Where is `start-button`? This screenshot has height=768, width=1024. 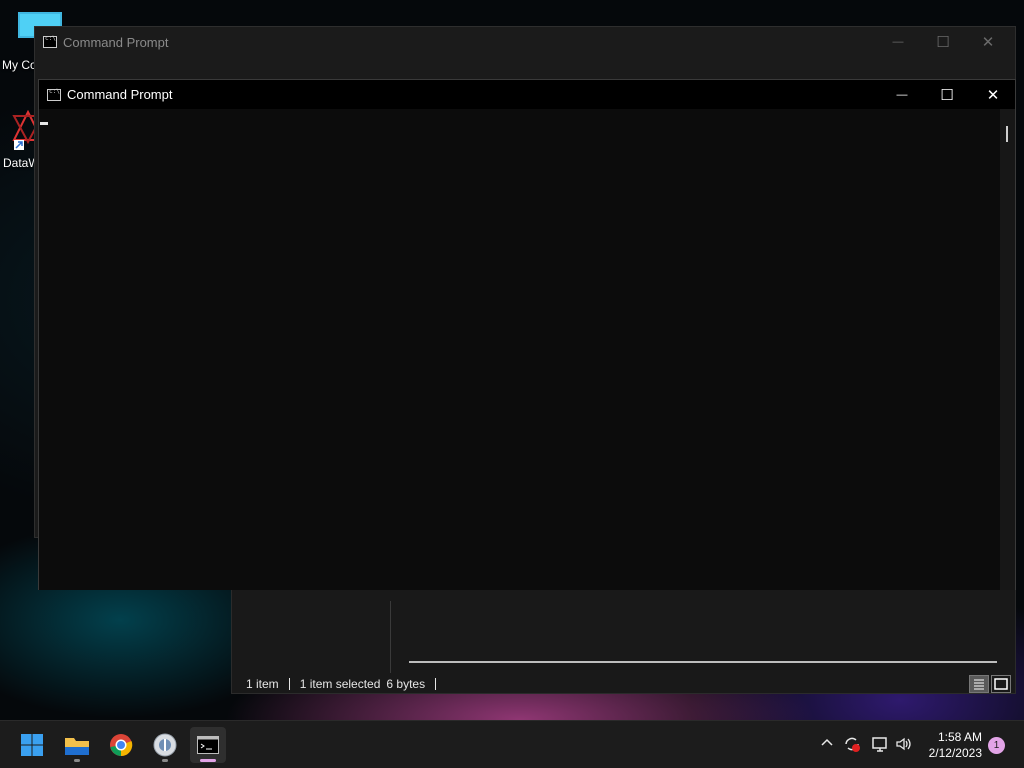 start-button is located at coordinates (32, 745).